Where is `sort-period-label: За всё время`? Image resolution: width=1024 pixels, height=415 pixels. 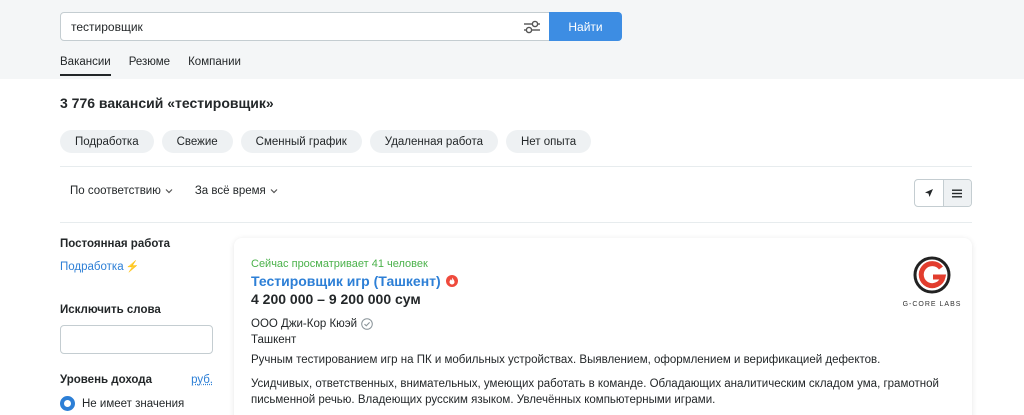
sort-period-label: За всё время is located at coordinates (230, 191).